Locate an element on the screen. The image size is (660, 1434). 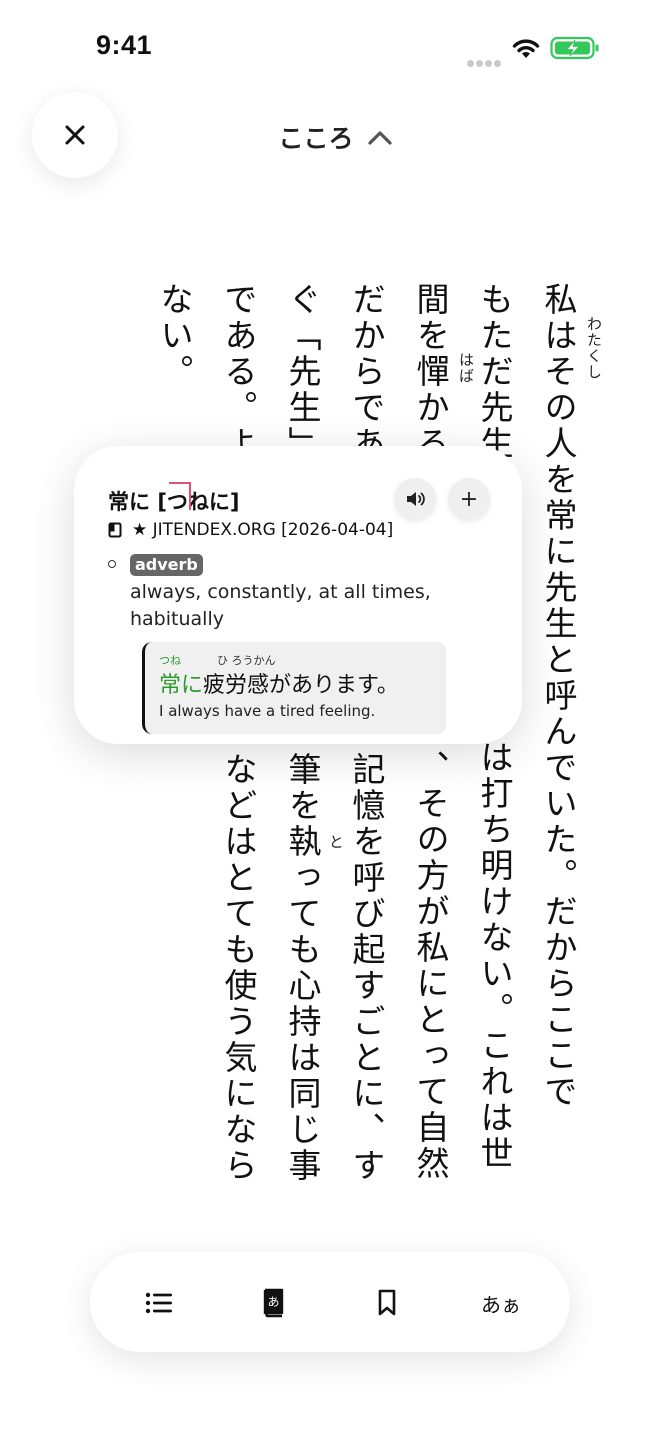
play-audio-button is located at coordinates (415, 499).